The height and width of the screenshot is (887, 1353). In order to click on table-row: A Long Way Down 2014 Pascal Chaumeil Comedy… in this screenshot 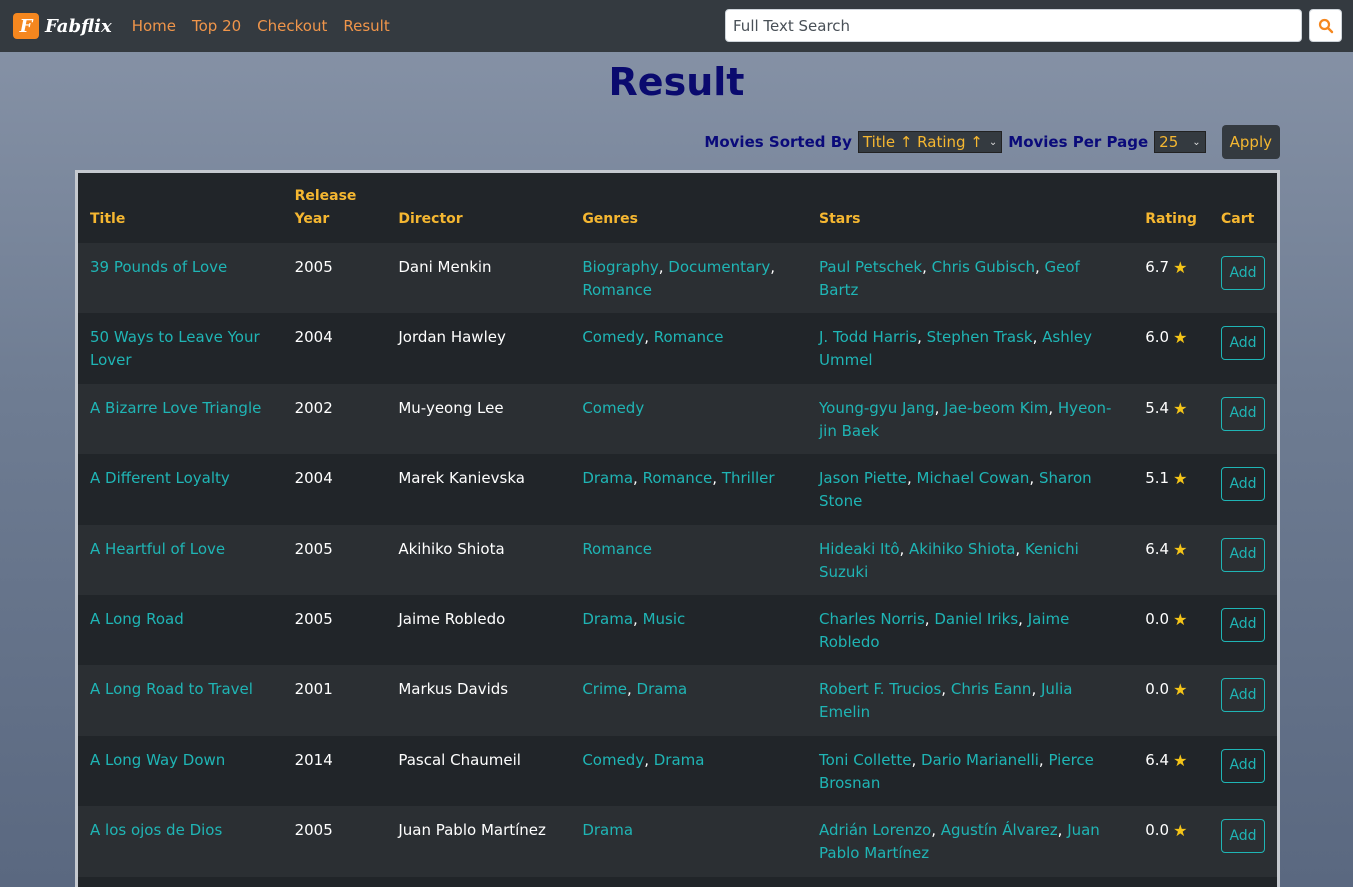, I will do `click(677, 771)`.